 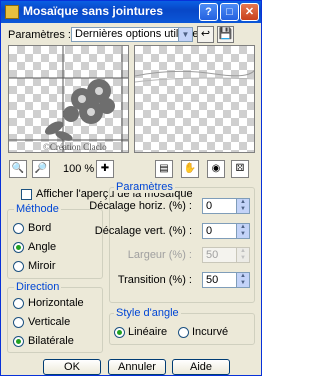 What do you see at coordinates (205, 34) in the screenshot?
I see `reset-button: ↩` at bounding box center [205, 34].